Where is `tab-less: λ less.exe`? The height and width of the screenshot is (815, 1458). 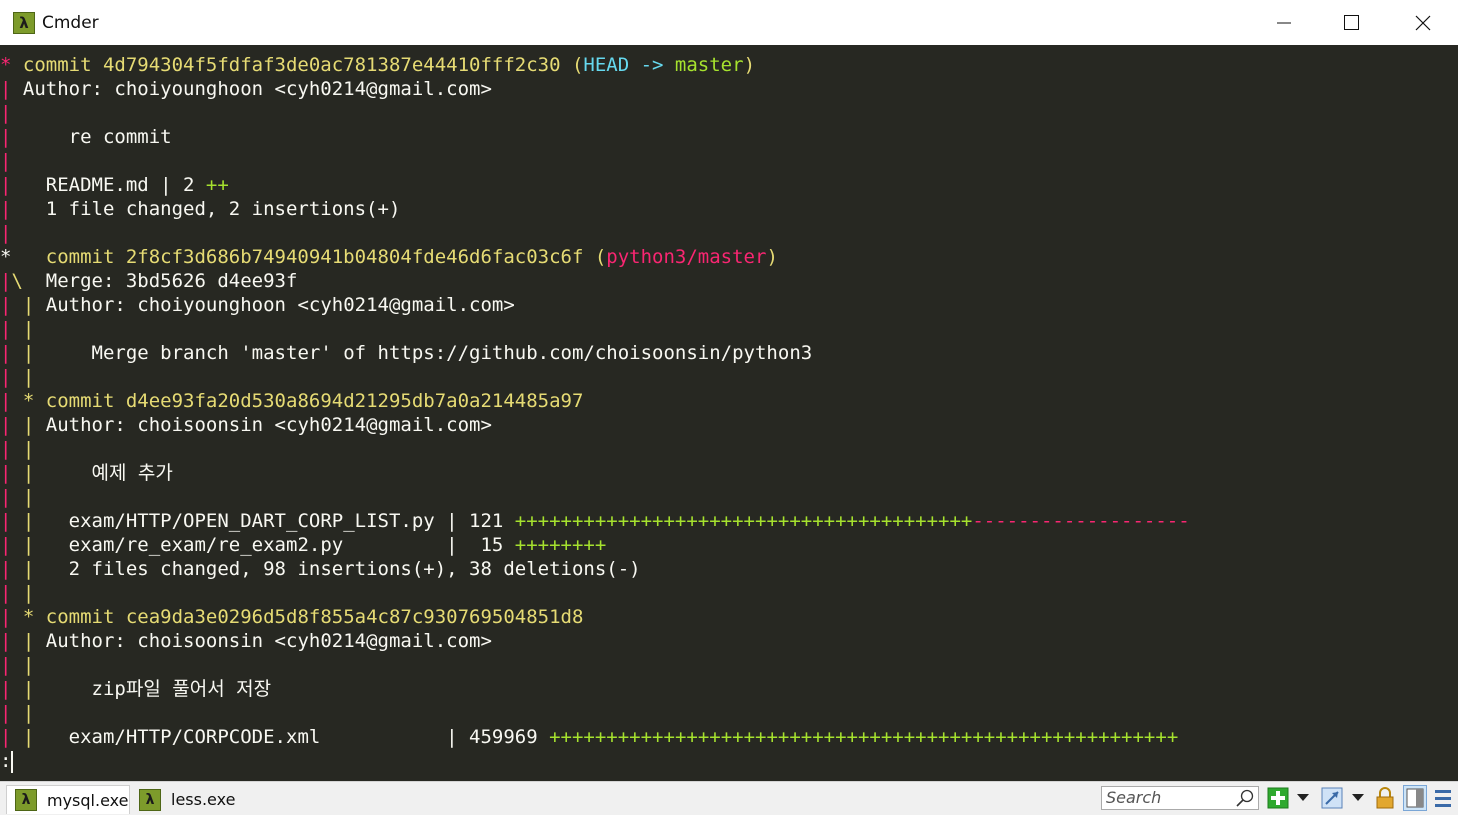 tab-less: λ less.exe is located at coordinates (190, 799).